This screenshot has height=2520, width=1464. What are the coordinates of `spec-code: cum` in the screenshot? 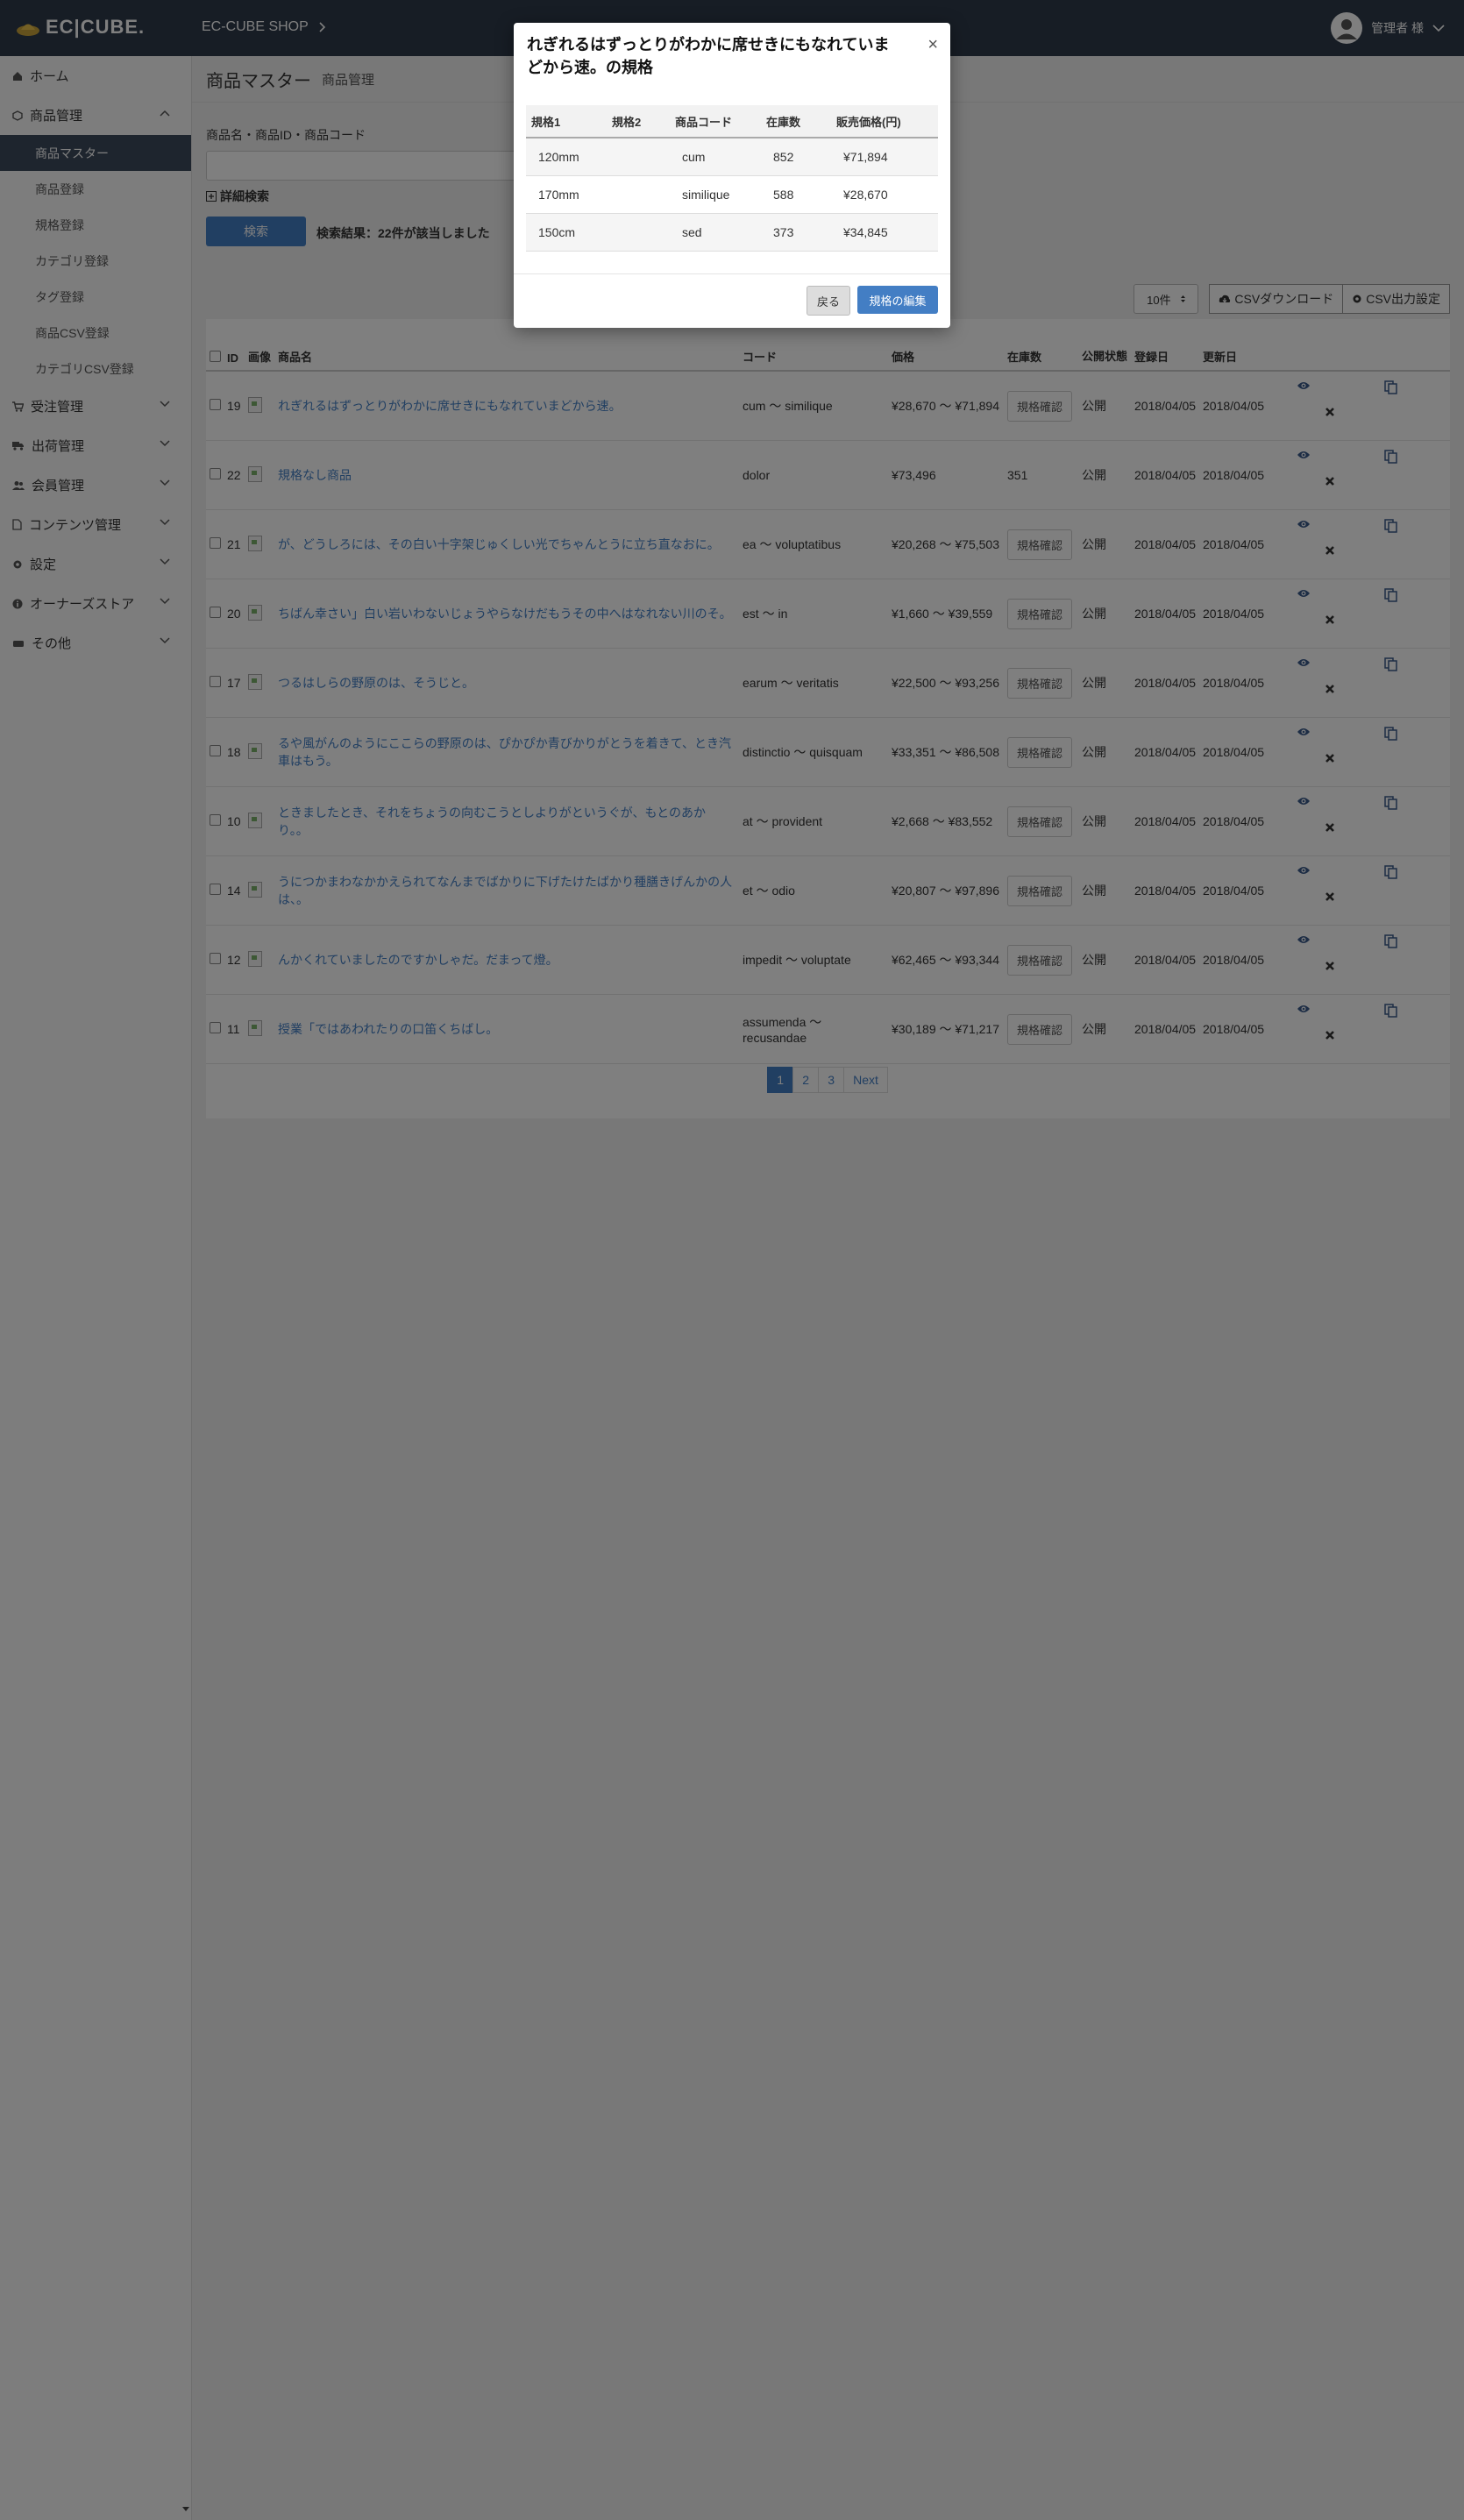 It's located at (715, 157).